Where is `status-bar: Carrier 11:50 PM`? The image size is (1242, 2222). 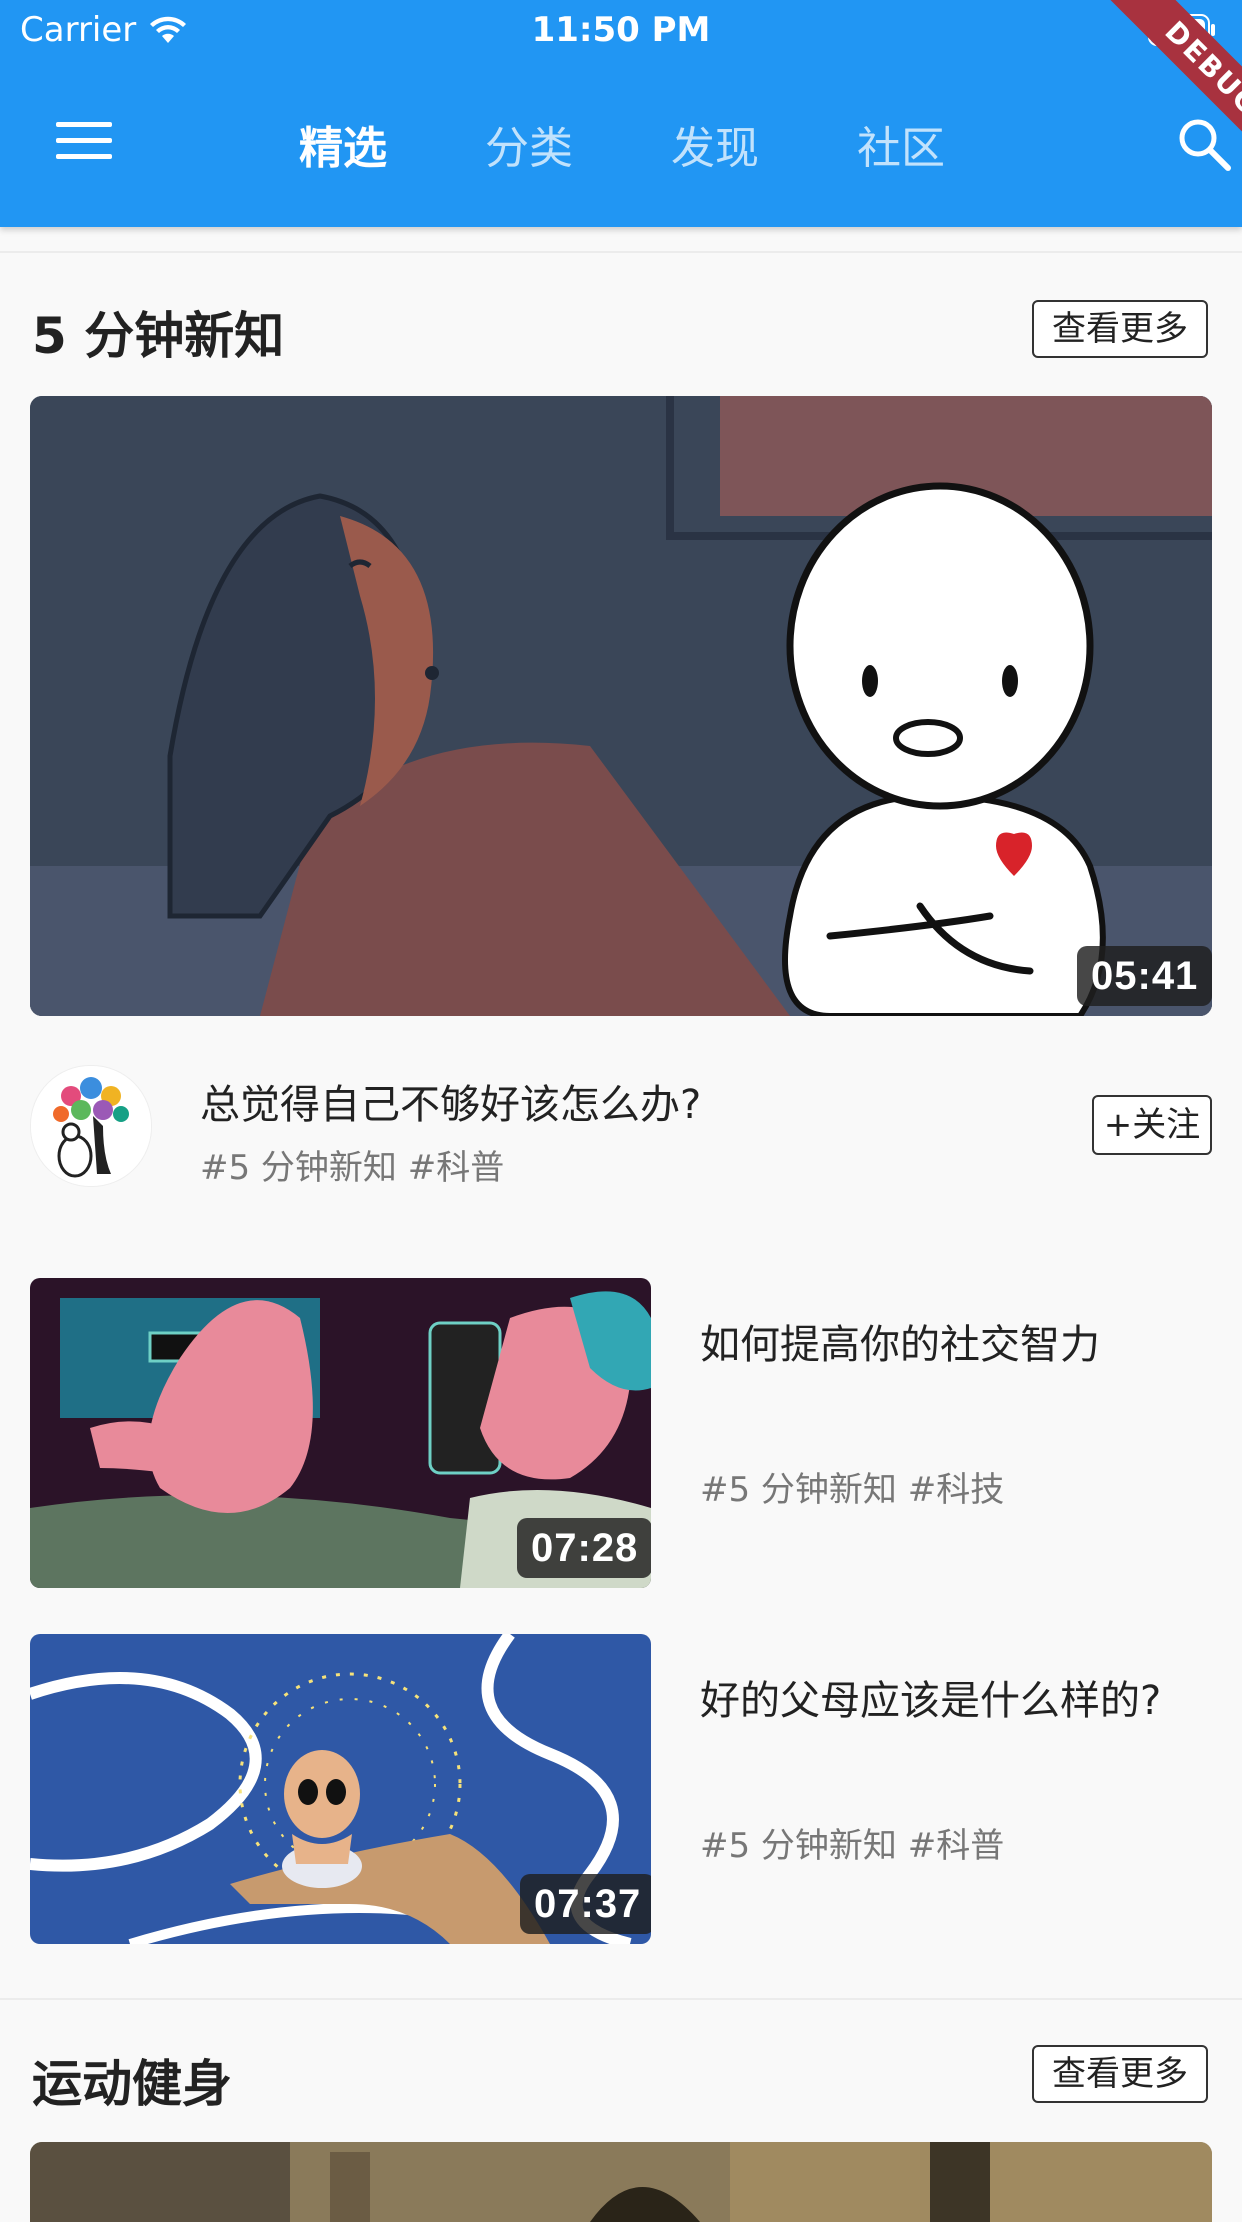
status-bar: Carrier 11:50 PM is located at coordinates (621, 31).